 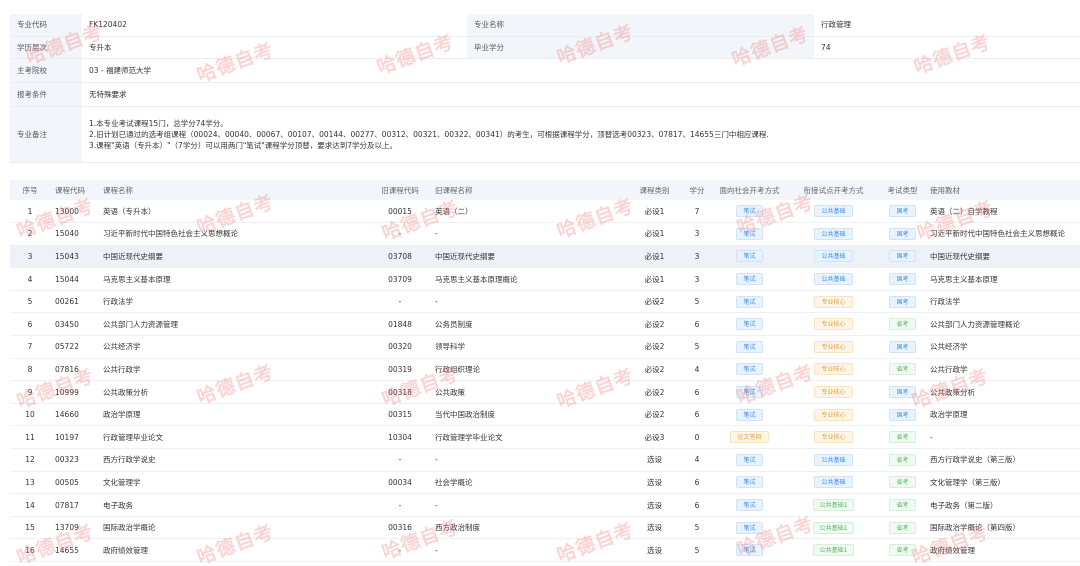 What do you see at coordinates (545, 302) in the screenshot?
I see `table-row: 5 00261 行政法学 - - 必设2 5 笔试 专业核心 国考 行政法学` at bounding box center [545, 302].